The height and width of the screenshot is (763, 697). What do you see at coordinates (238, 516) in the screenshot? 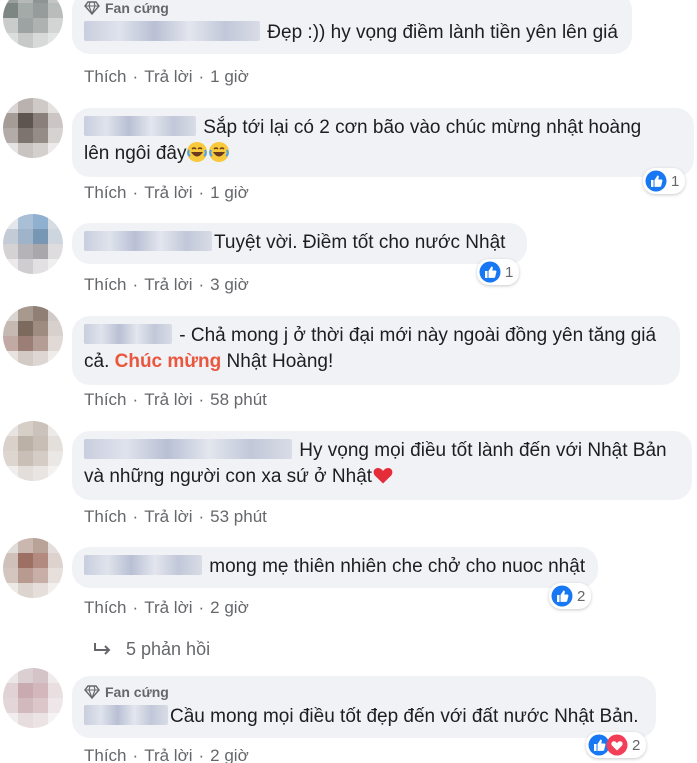
I see `timestamp: 53 phút` at bounding box center [238, 516].